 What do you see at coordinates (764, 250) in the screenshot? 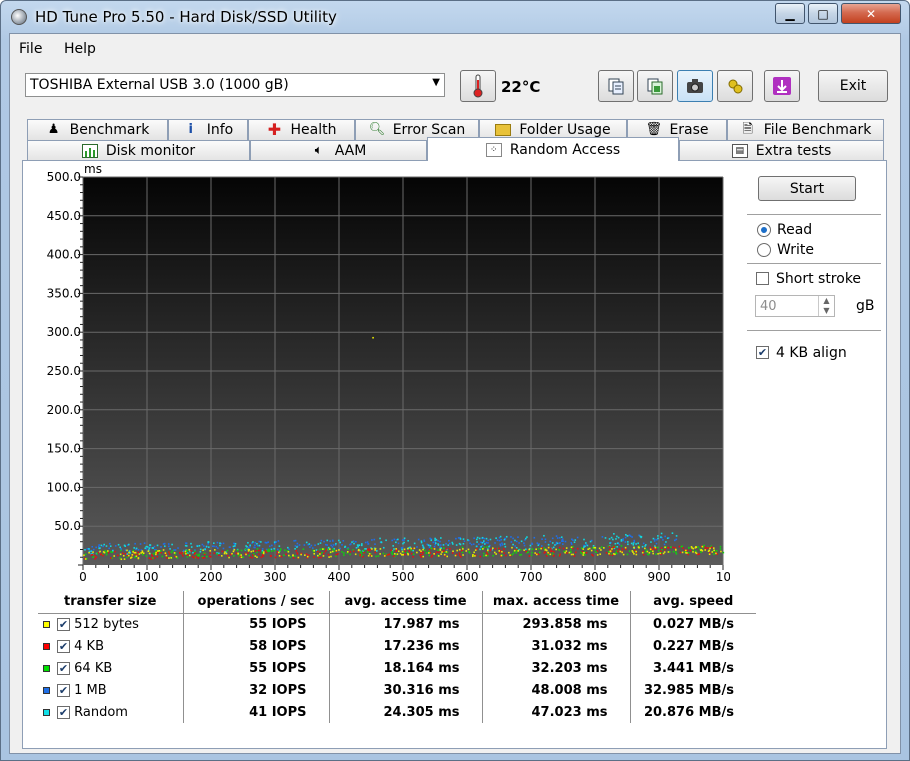
I see `write-radio` at bounding box center [764, 250].